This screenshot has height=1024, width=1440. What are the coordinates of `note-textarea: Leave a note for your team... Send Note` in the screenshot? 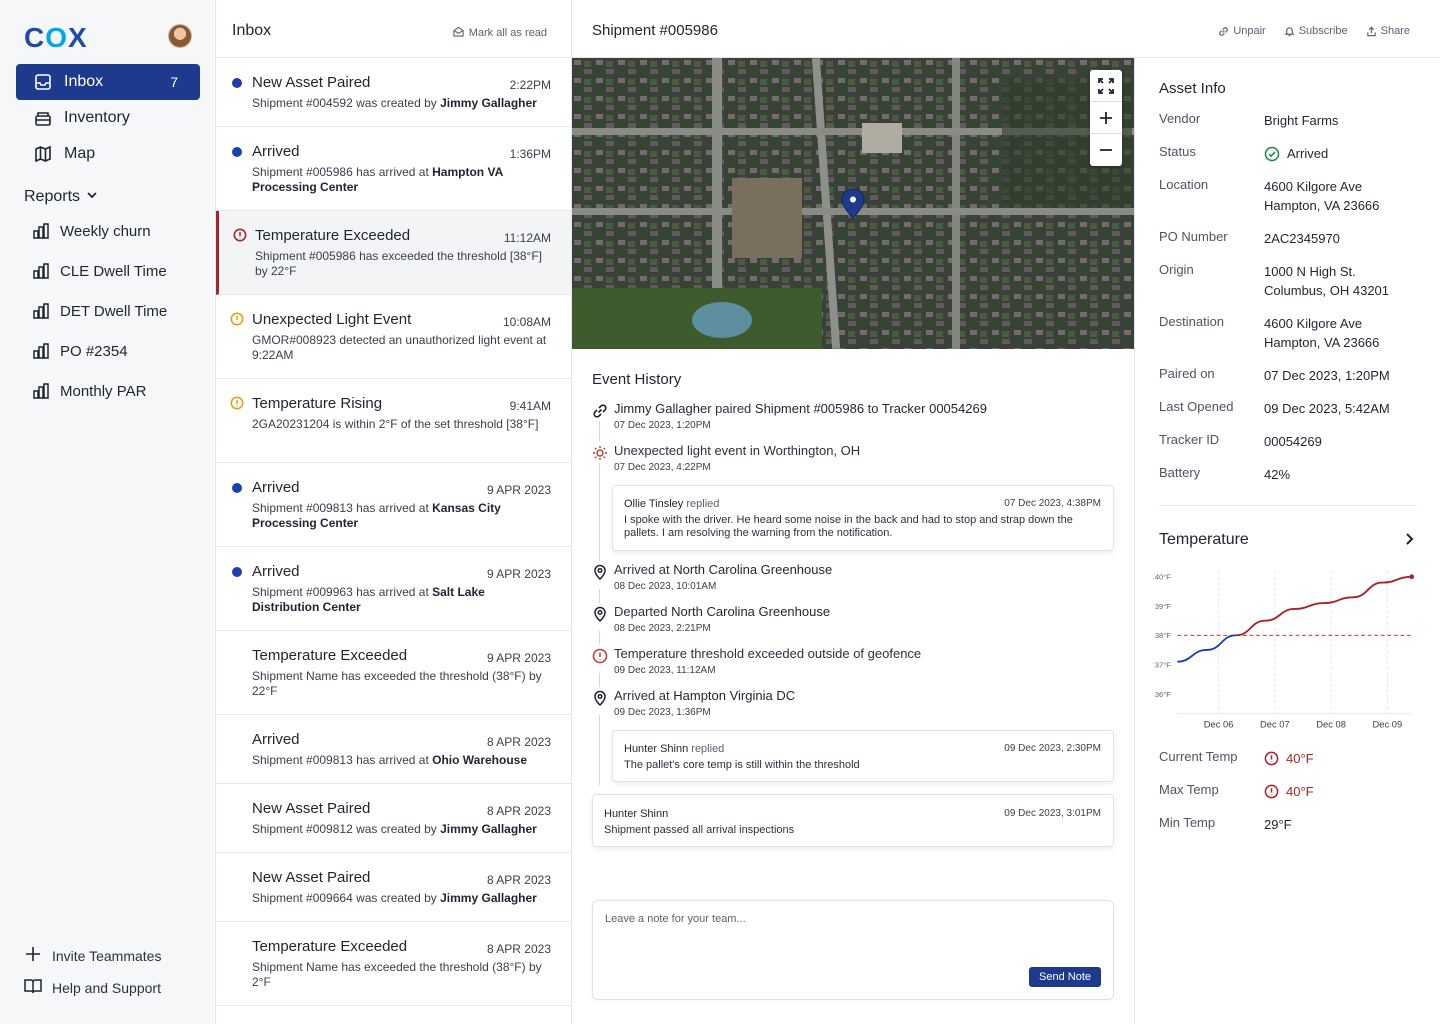 It's located at (853, 950).